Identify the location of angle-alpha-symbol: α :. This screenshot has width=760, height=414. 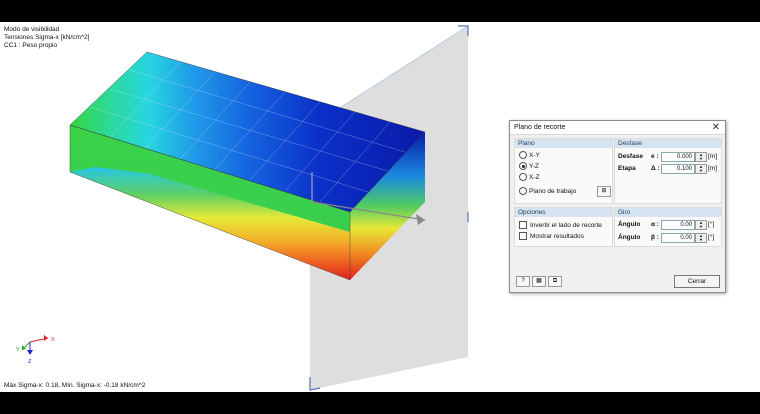
(655, 224).